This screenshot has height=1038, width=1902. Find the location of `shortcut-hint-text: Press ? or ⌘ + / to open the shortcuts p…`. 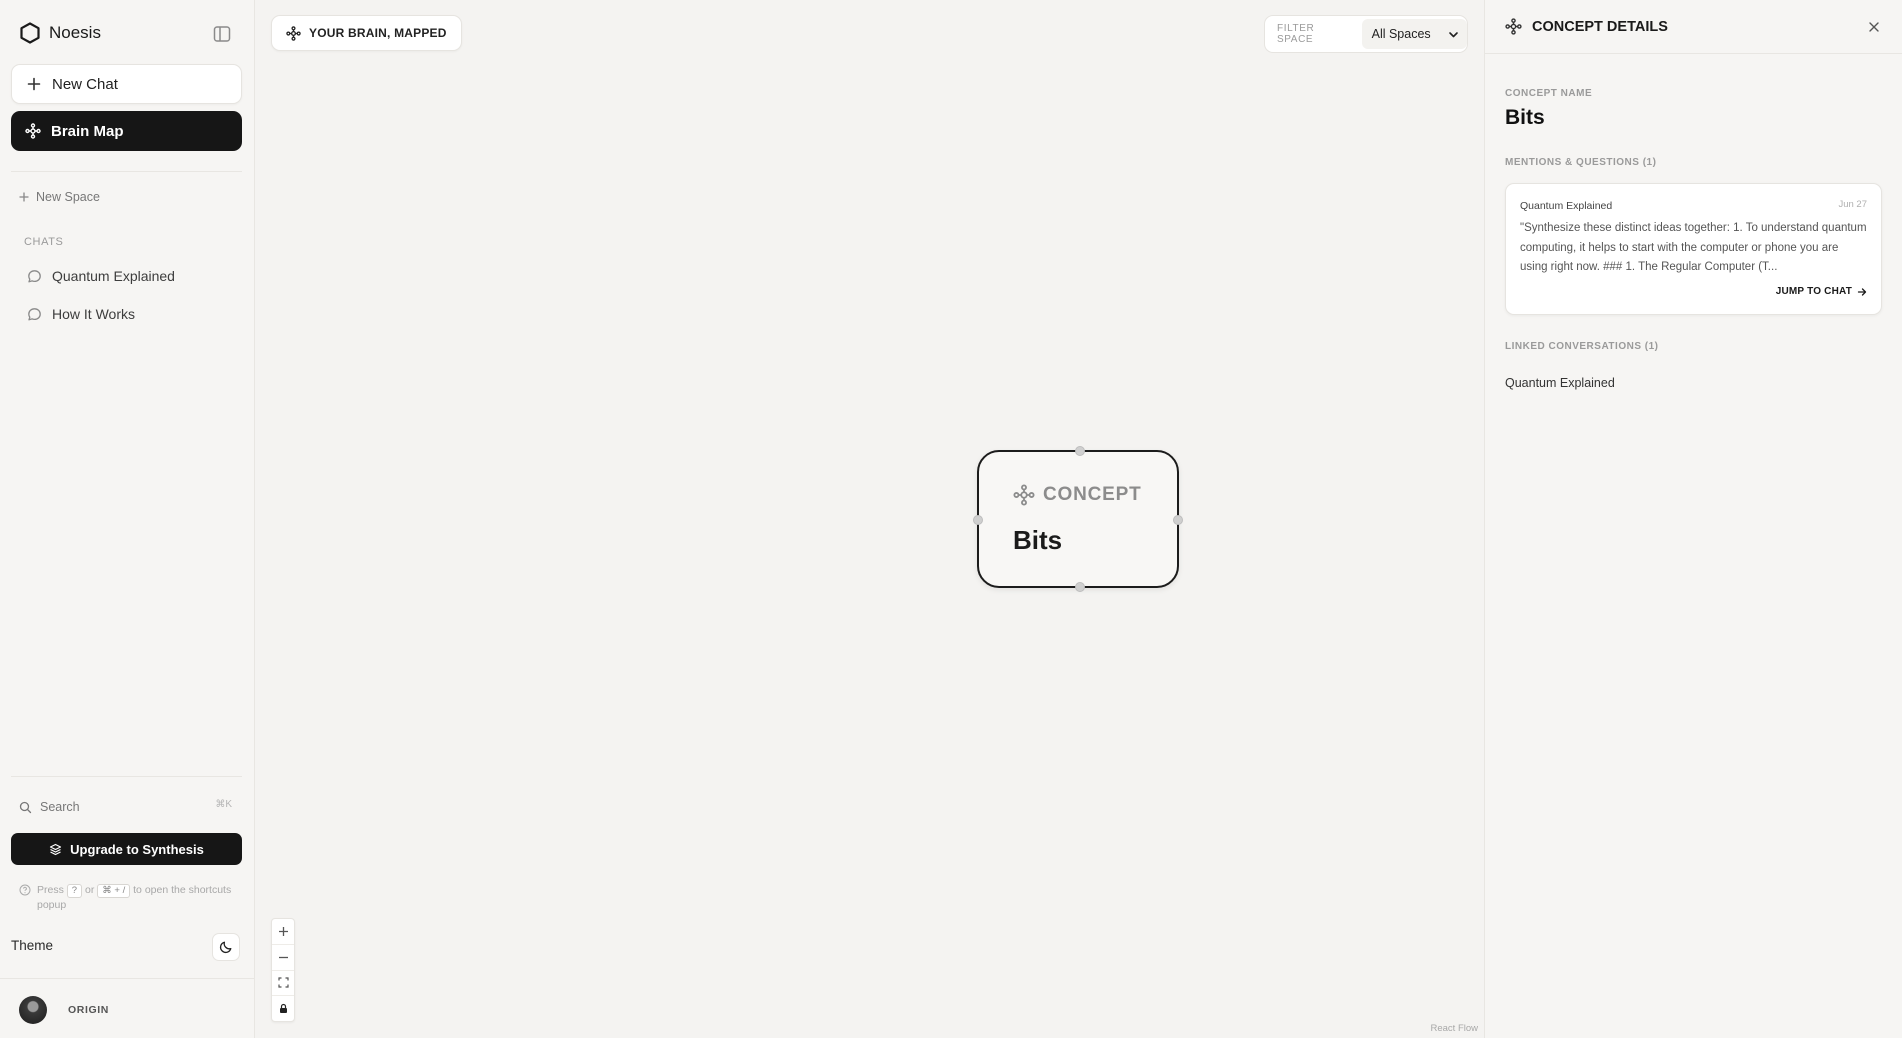

shortcut-hint-text: Press ? or ⌘ + / to open the shortcuts p… is located at coordinates (134, 897).